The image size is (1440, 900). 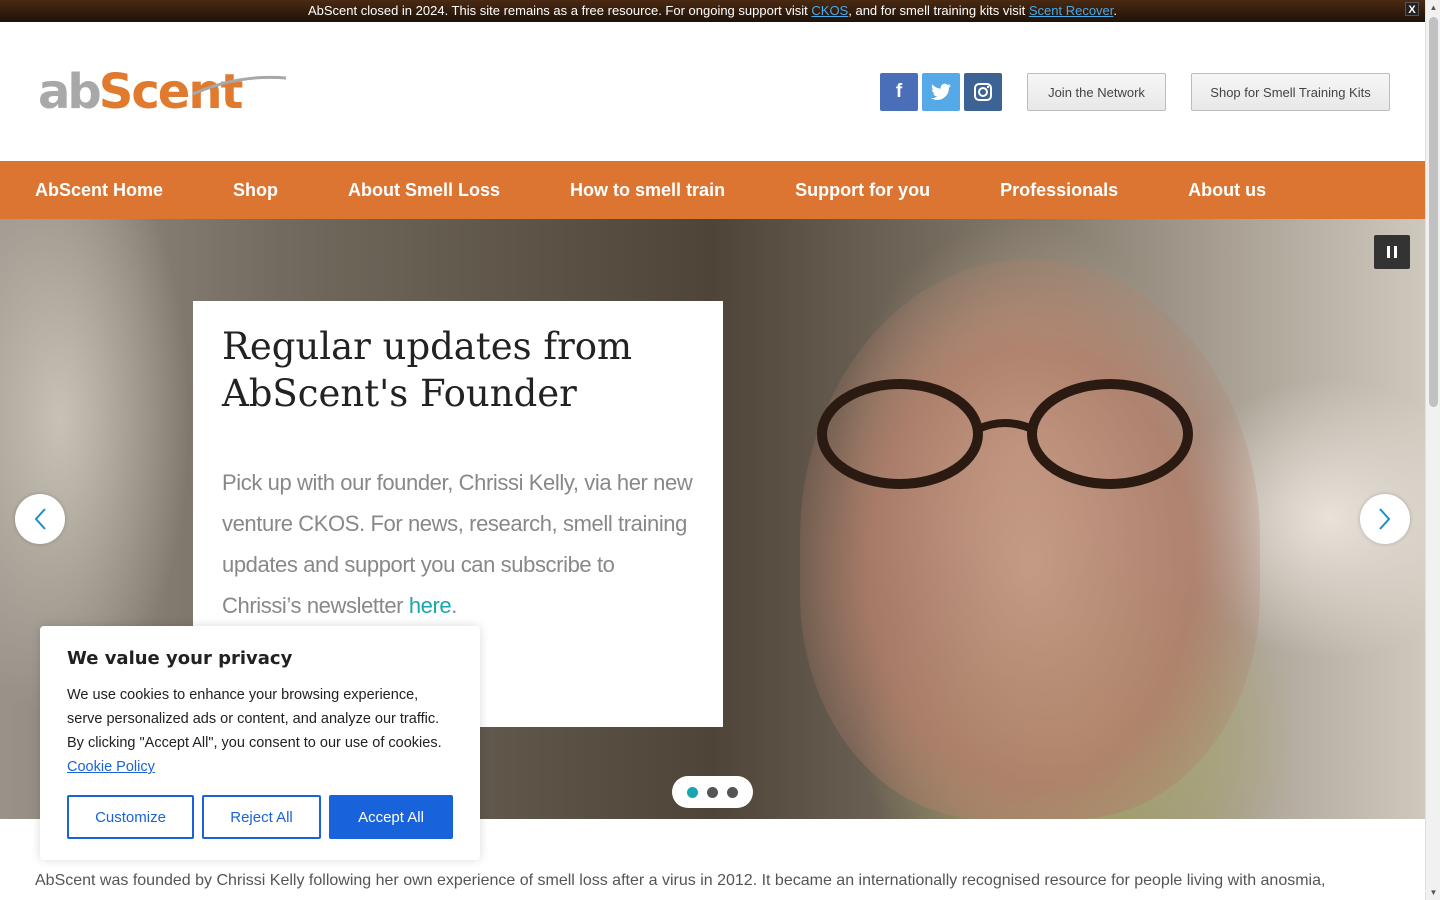 What do you see at coordinates (70, 92) in the screenshot?
I see `logo-ab: ab` at bounding box center [70, 92].